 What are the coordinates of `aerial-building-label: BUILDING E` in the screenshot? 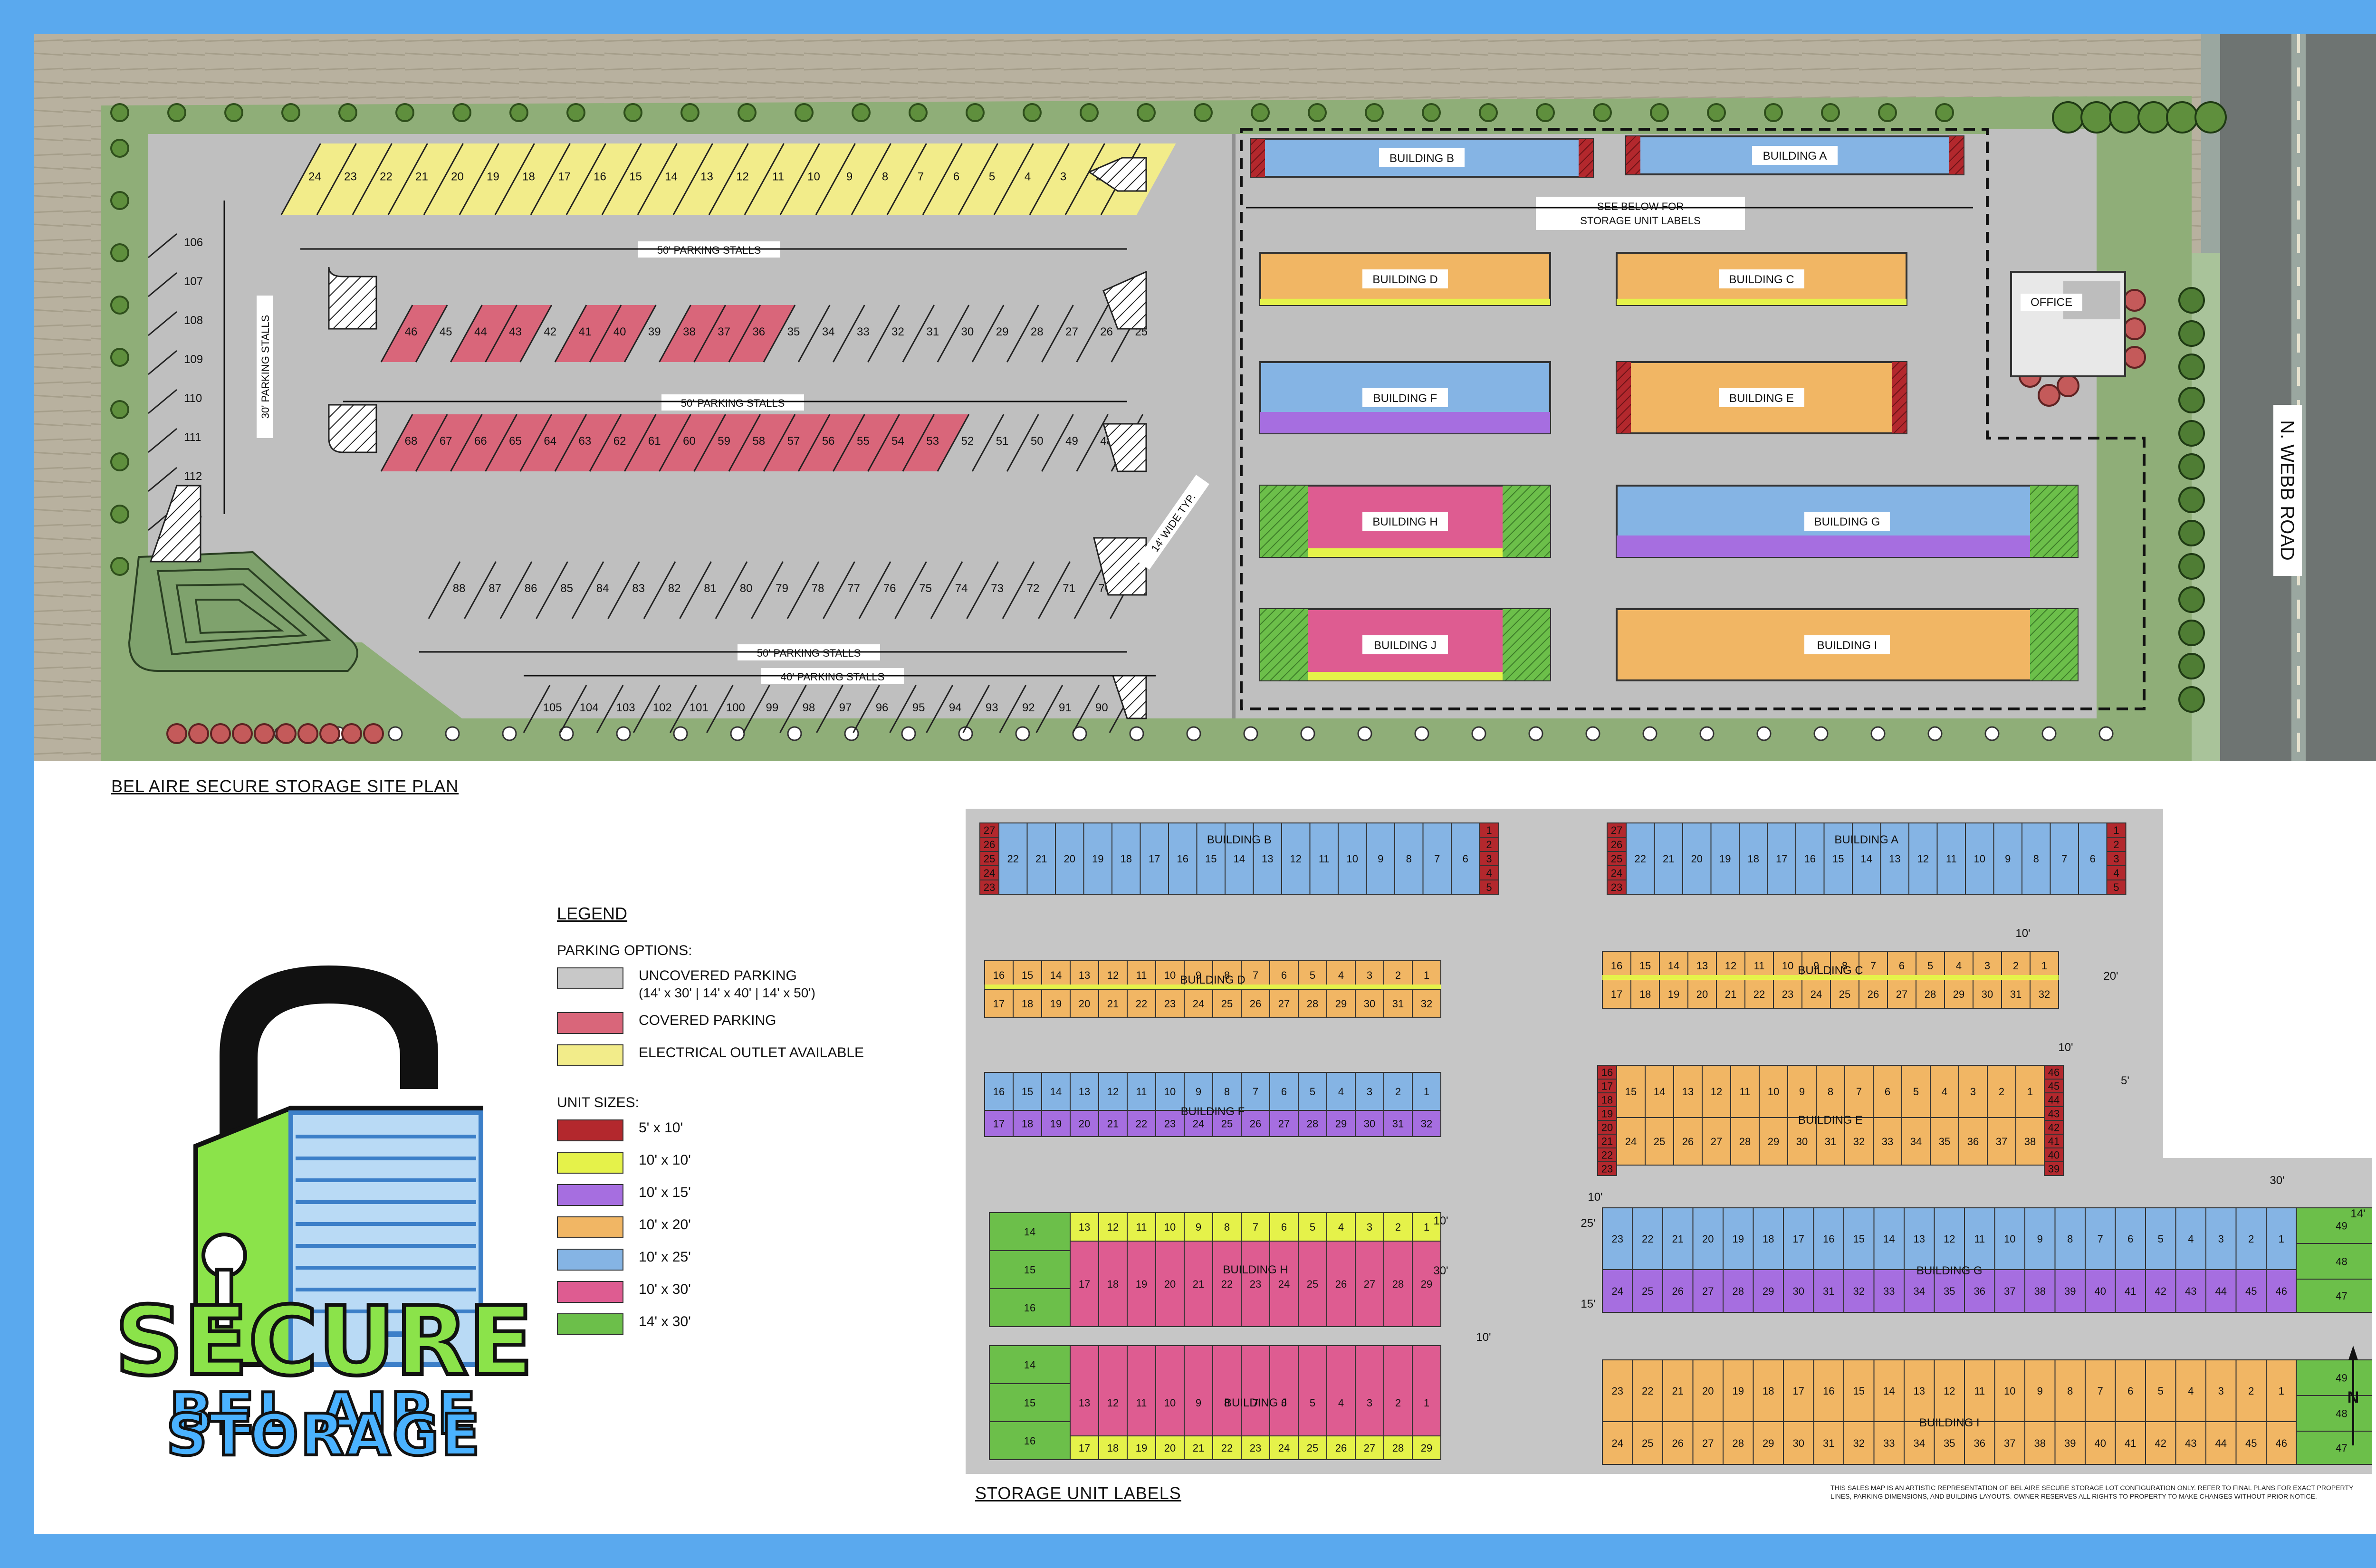 It's located at (1761, 398).